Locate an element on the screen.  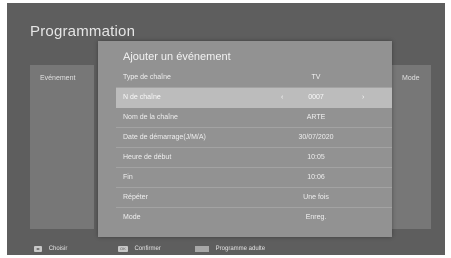
hint-confirm: OK Confirmer is located at coordinates (139, 250).